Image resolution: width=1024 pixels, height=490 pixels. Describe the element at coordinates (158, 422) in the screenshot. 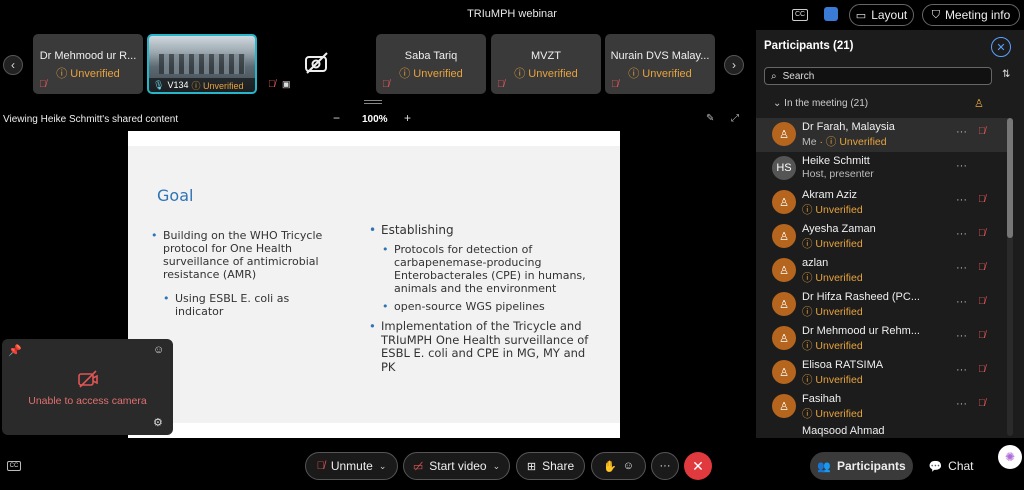

I see `settings-icon: ⚙` at that location.